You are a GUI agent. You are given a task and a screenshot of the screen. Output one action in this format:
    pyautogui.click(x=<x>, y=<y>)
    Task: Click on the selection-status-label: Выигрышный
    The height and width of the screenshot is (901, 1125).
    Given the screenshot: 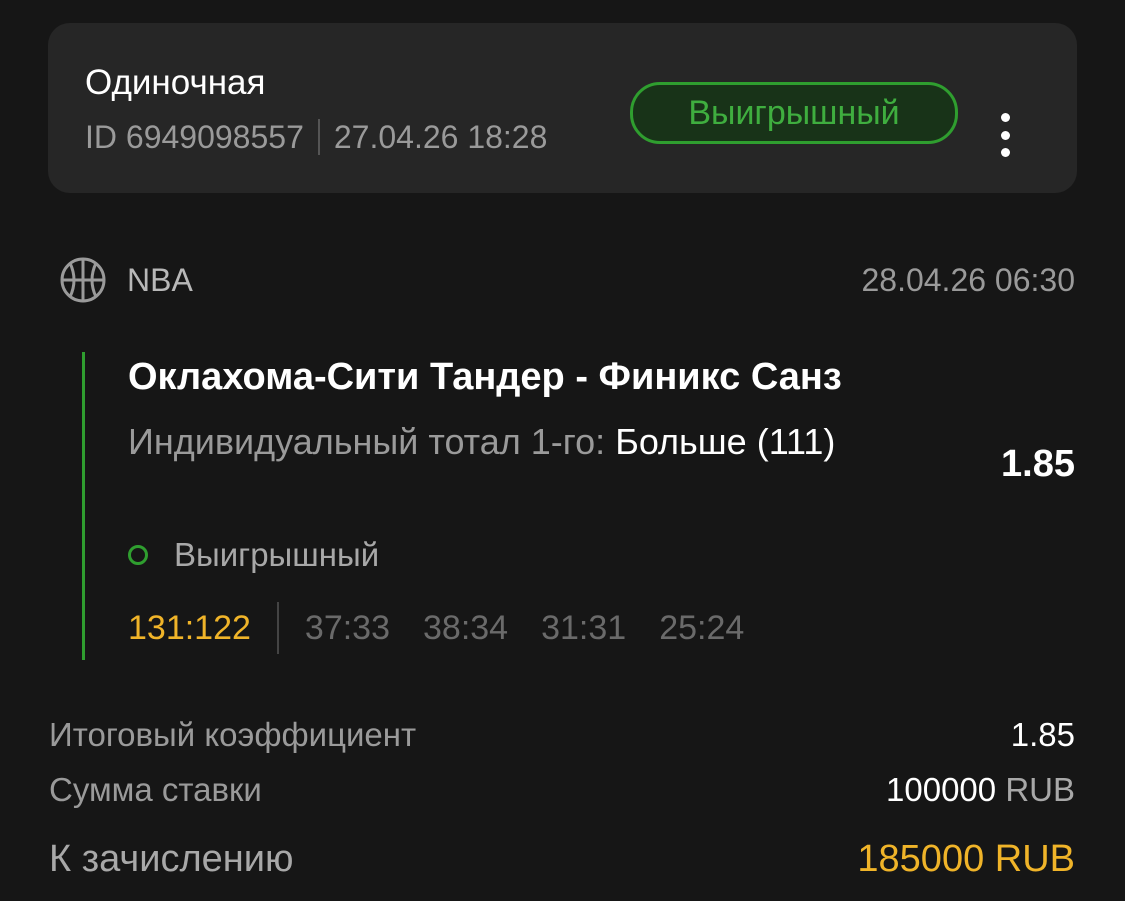 What is the action you would take?
    pyautogui.click(x=277, y=554)
    